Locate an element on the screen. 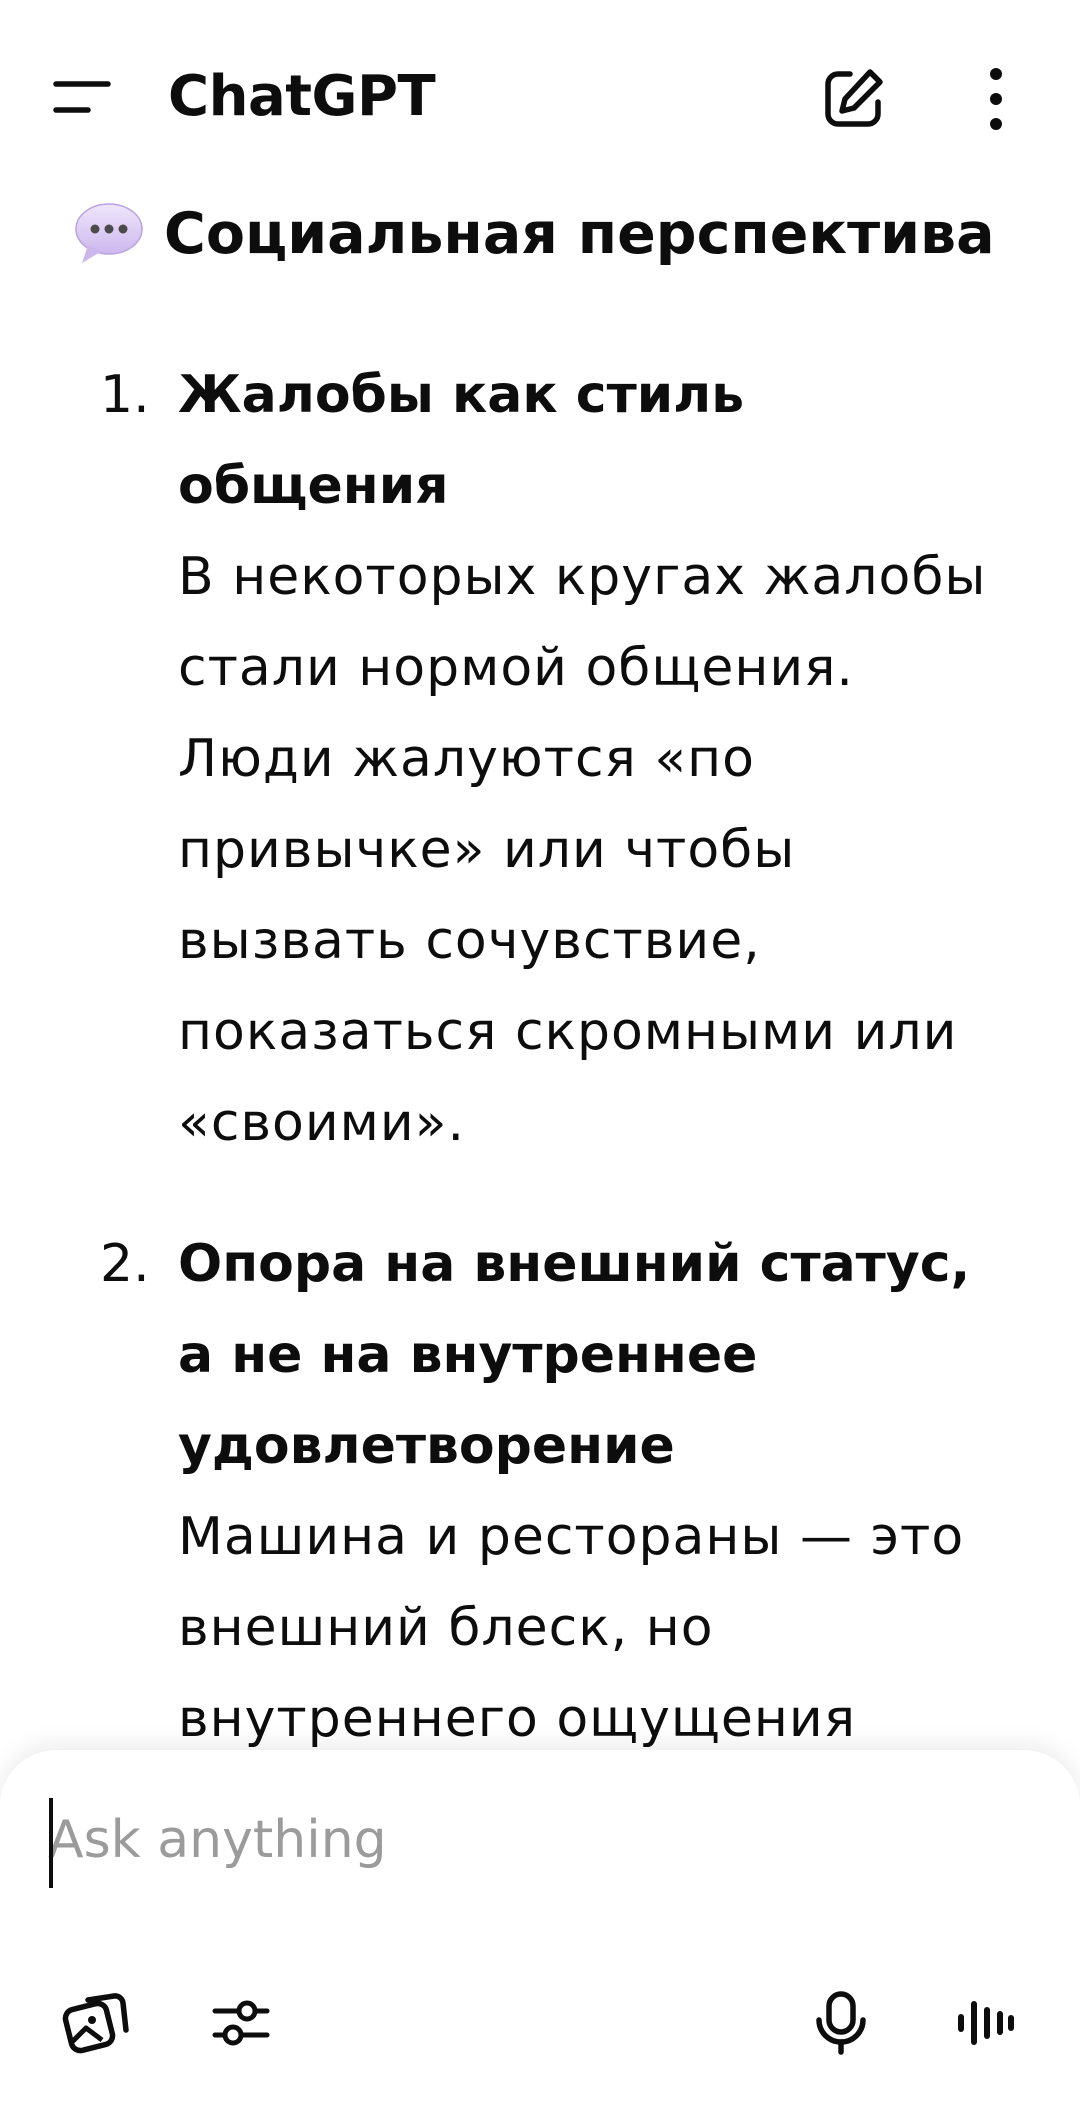  text-caret is located at coordinates (51, 1843).